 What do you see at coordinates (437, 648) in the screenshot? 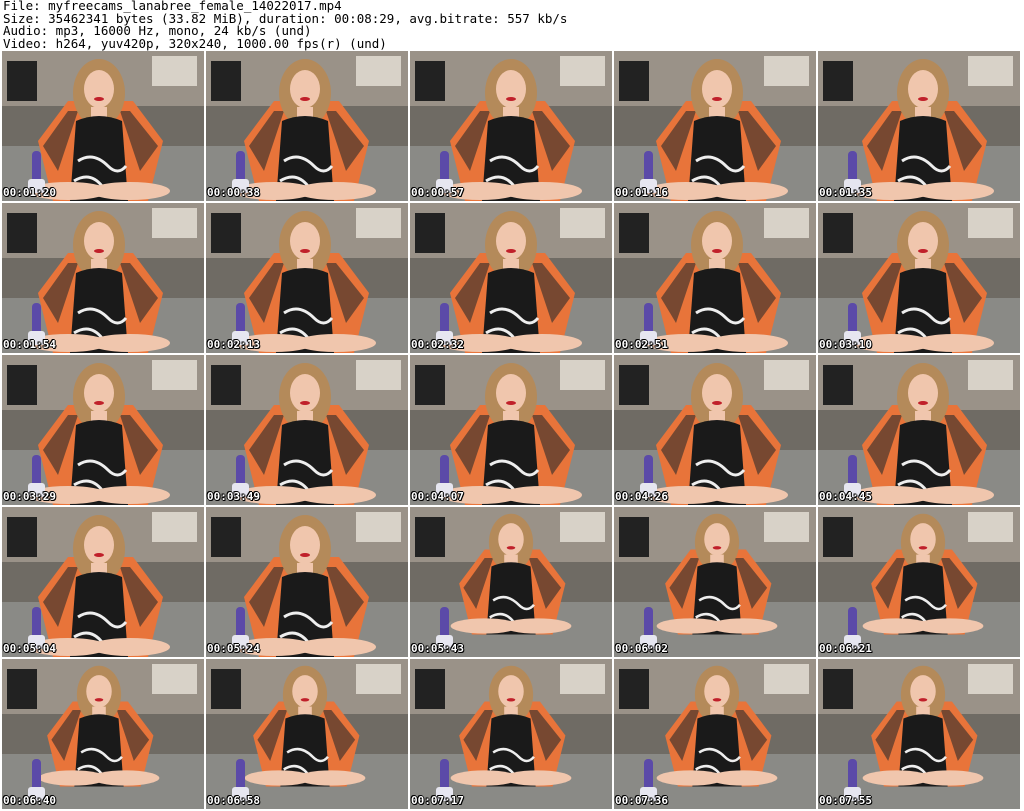
I see `timestamp-label: 00:05:43` at bounding box center [437, 648].